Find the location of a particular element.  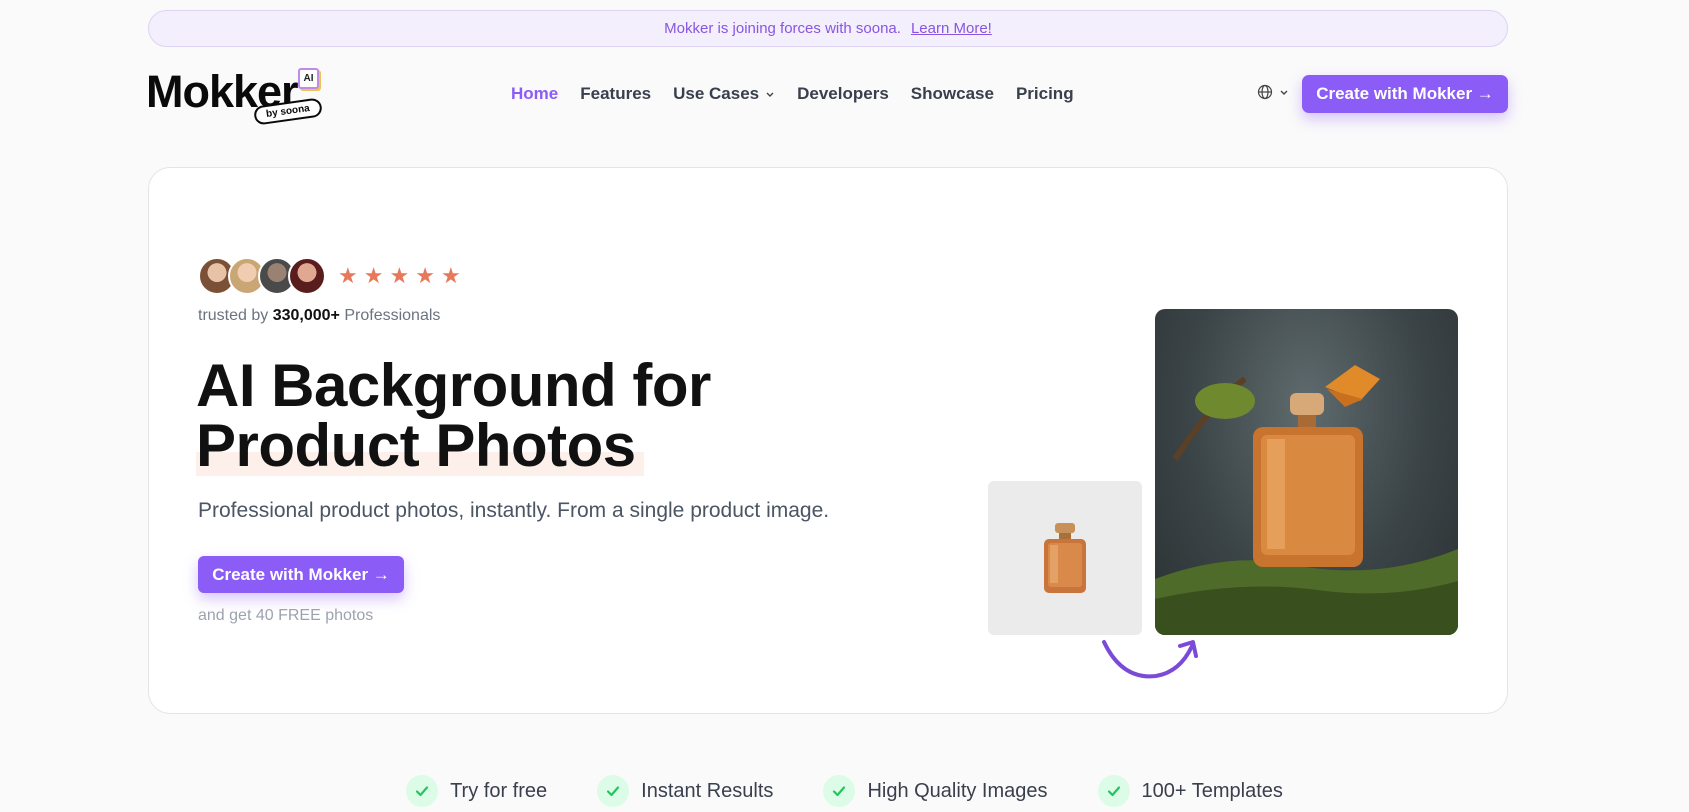

feature-label: Try for free is located at coordinates (499, 790).